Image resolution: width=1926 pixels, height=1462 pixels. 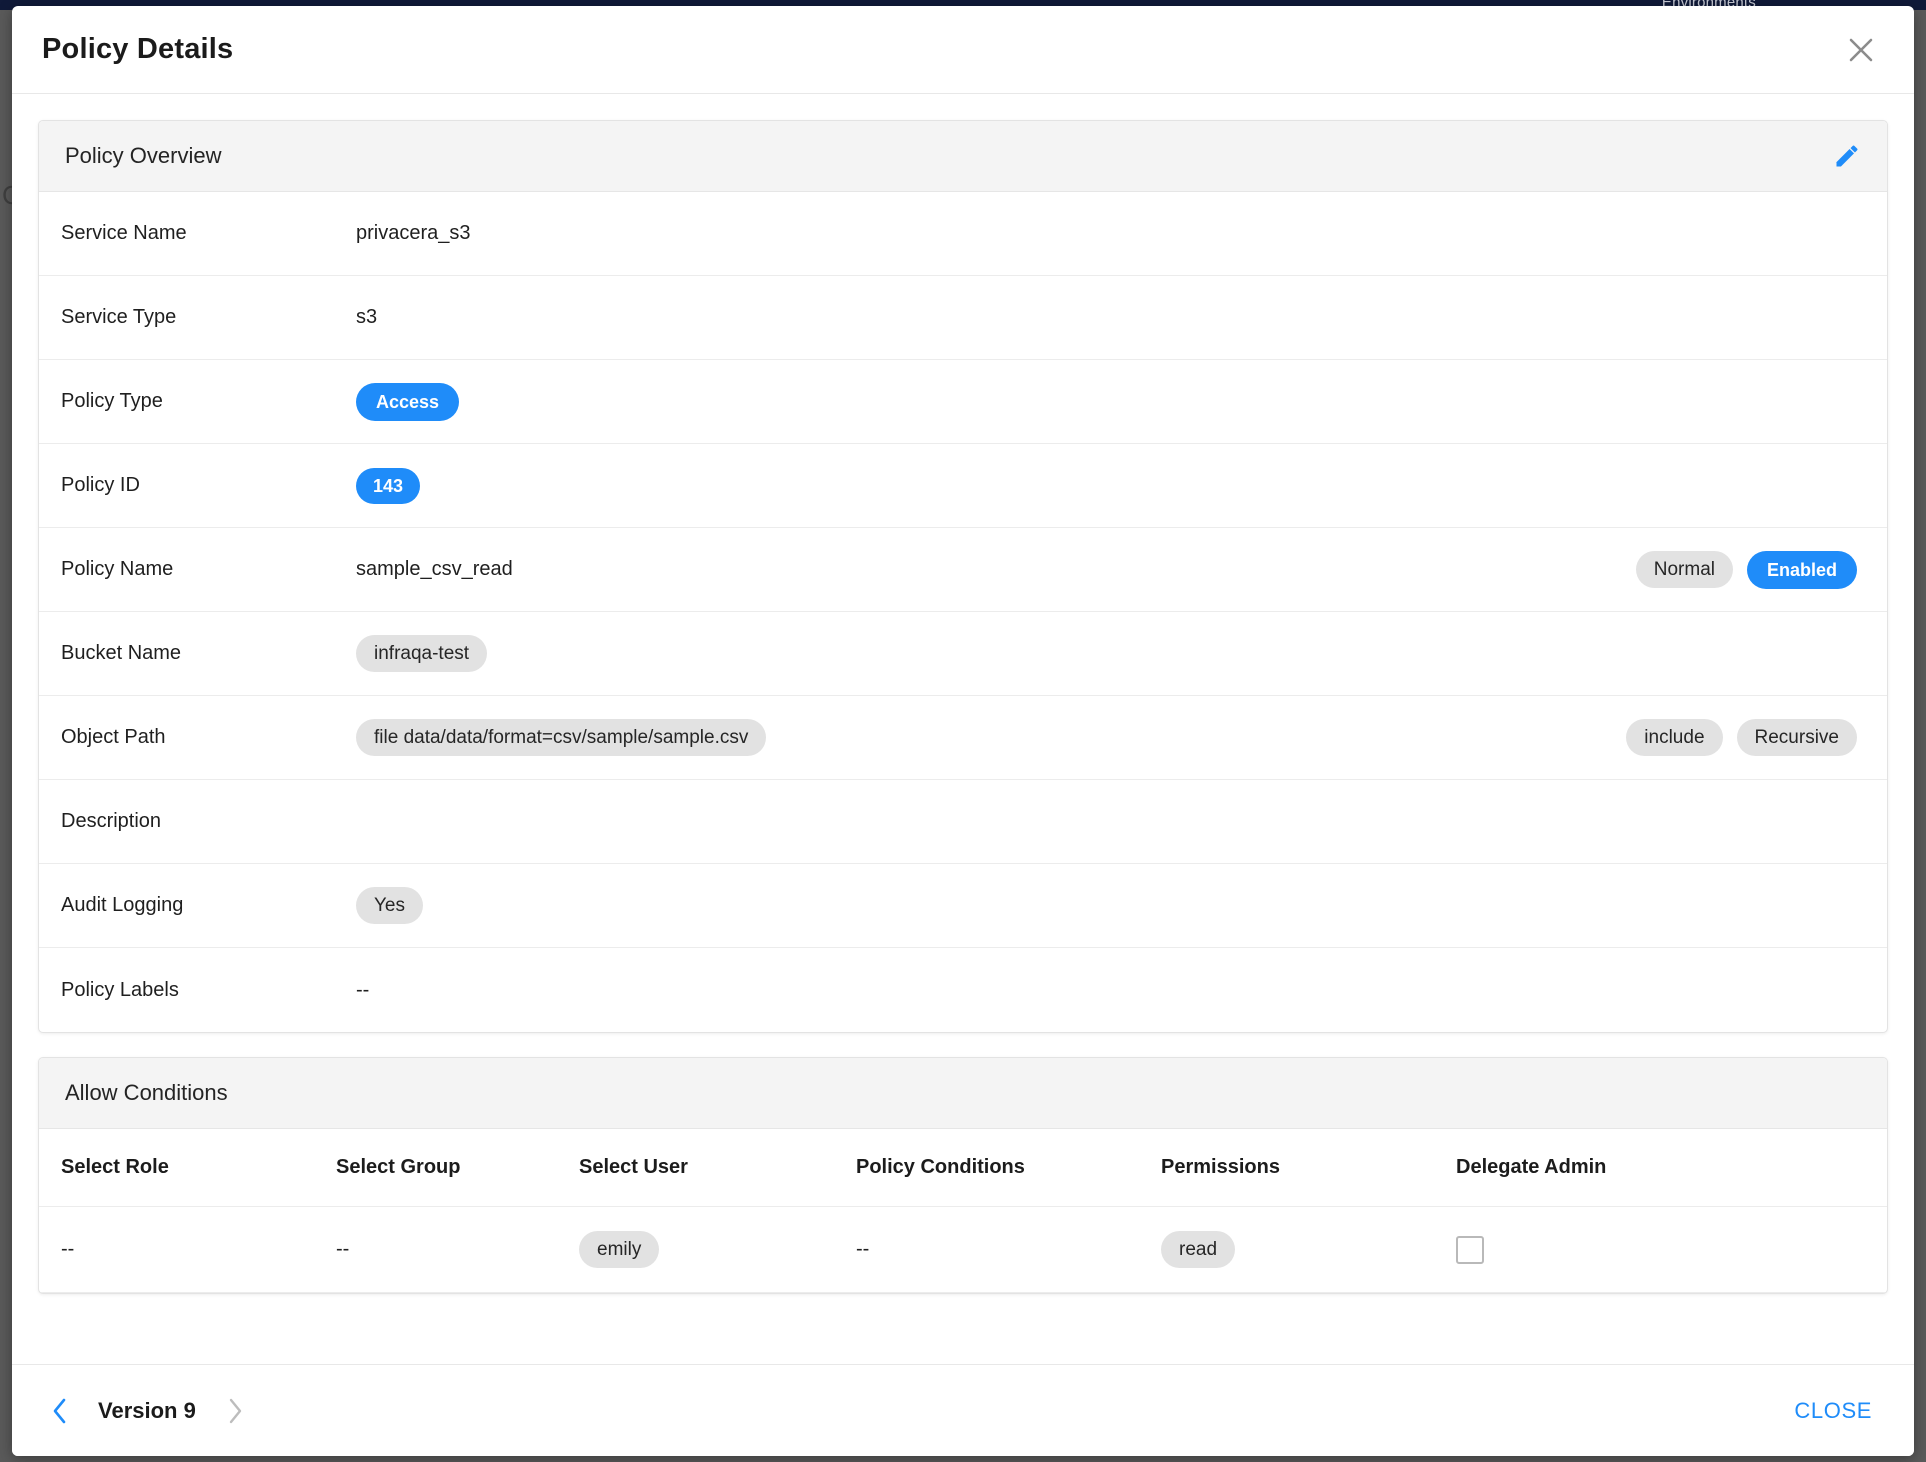 I want to click on row-label: Policy ID, so click(x=100, y=485).